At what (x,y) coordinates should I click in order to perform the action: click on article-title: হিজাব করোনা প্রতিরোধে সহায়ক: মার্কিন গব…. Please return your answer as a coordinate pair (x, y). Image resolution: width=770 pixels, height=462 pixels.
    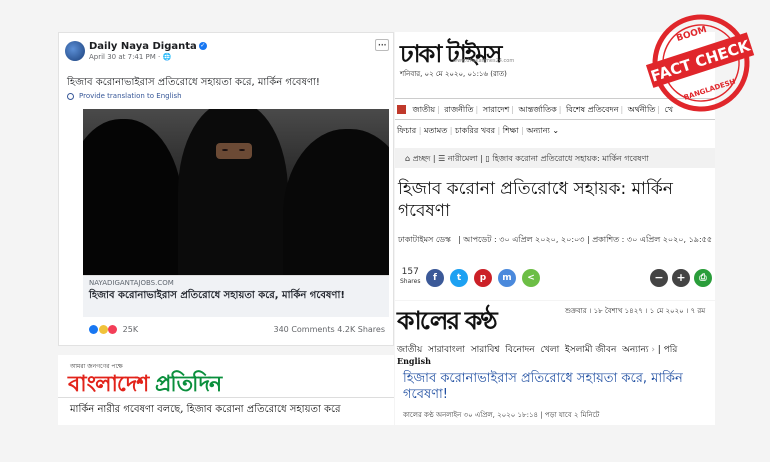
    Looking at the image, I should click on (535, 200).